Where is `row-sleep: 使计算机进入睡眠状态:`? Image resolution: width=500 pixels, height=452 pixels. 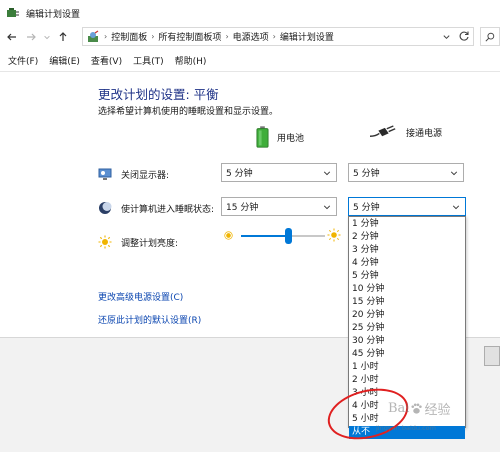
row-sleep: 使计算机进入睡眠状态: is located at coordinates (156, 208).